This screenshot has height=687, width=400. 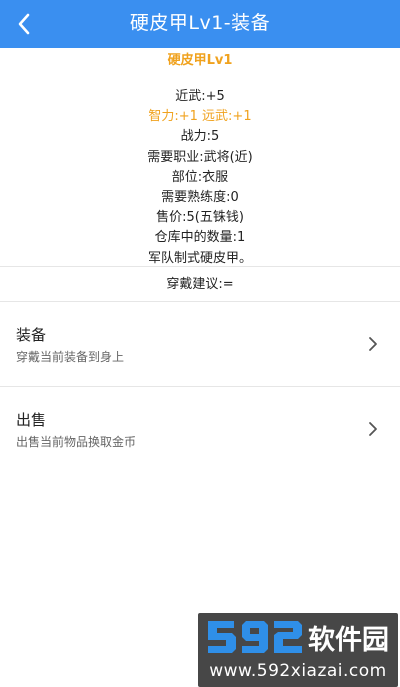 I want to click on equip-action: 装备 穿戴当前装备到身上, so click(x=200, y=344).